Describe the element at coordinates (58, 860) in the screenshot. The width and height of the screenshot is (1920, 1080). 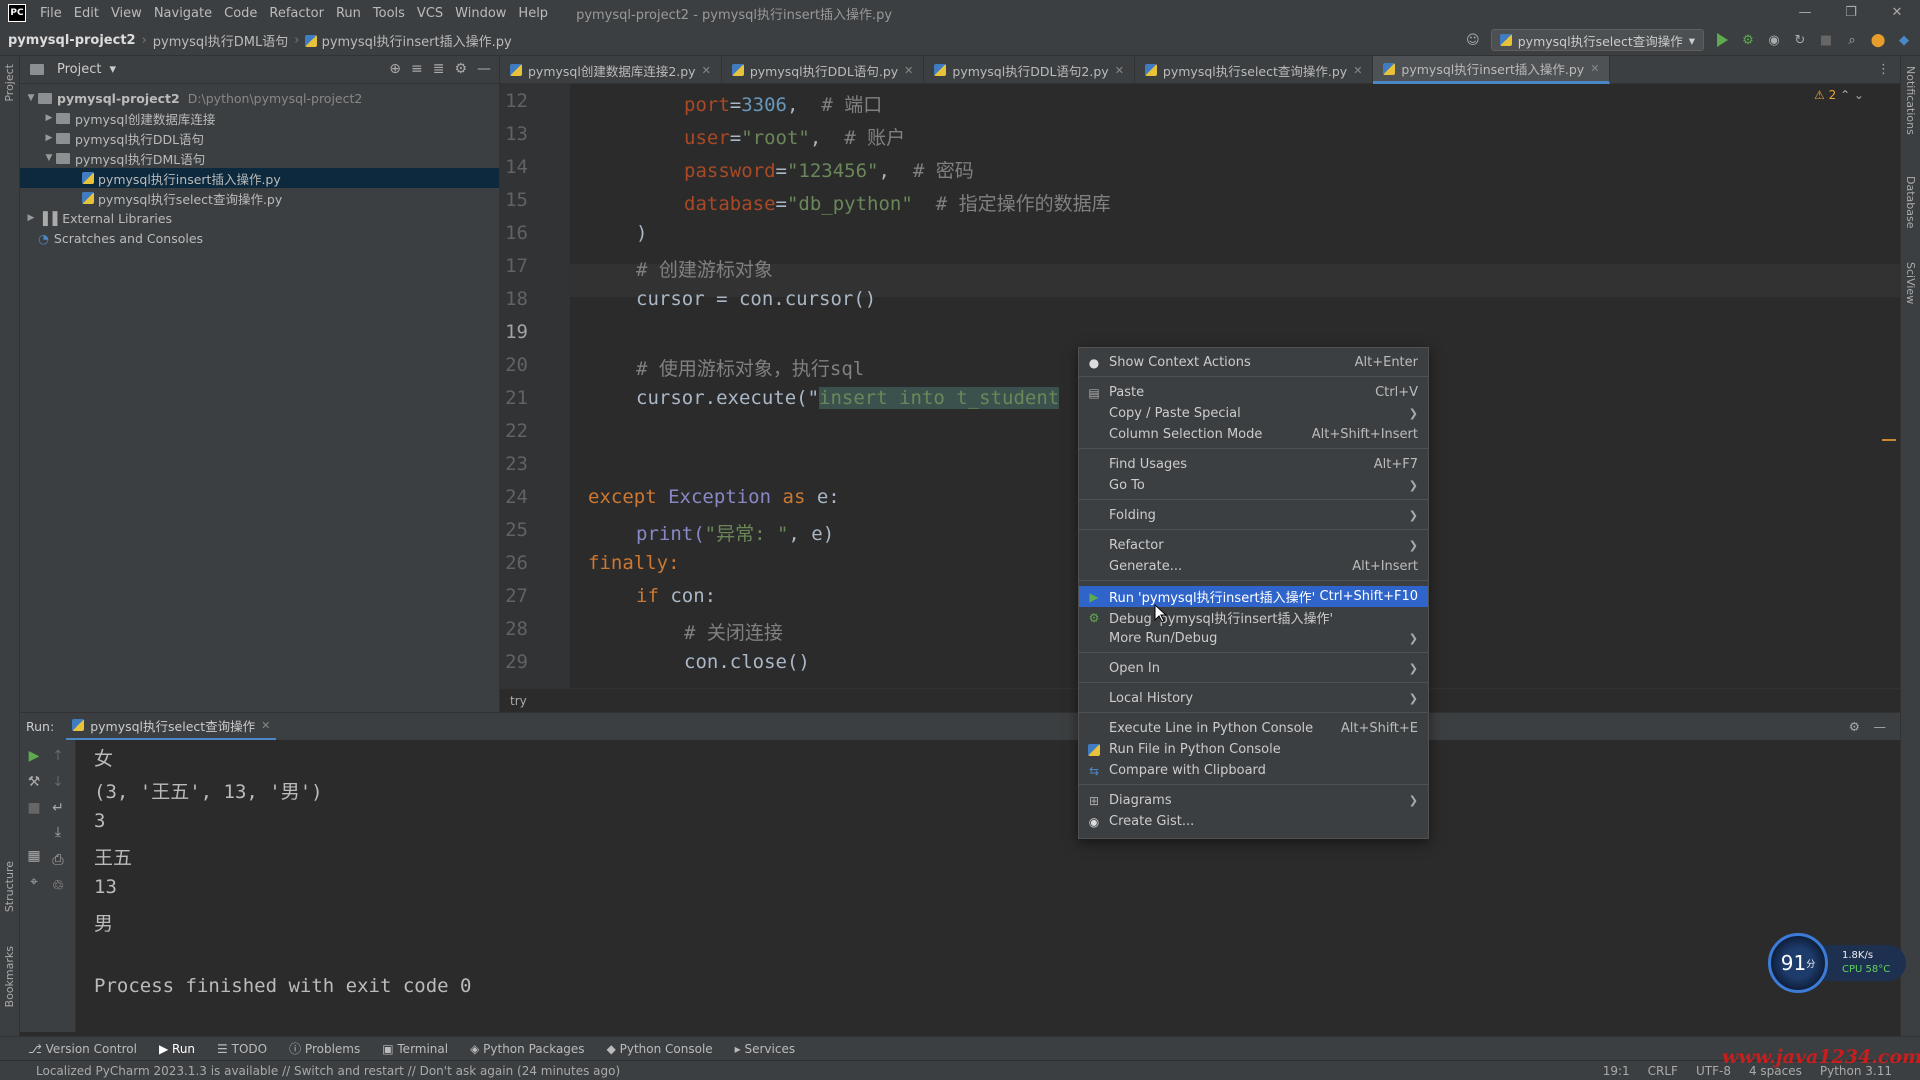
I see `print-icon: ⎙` at that location.